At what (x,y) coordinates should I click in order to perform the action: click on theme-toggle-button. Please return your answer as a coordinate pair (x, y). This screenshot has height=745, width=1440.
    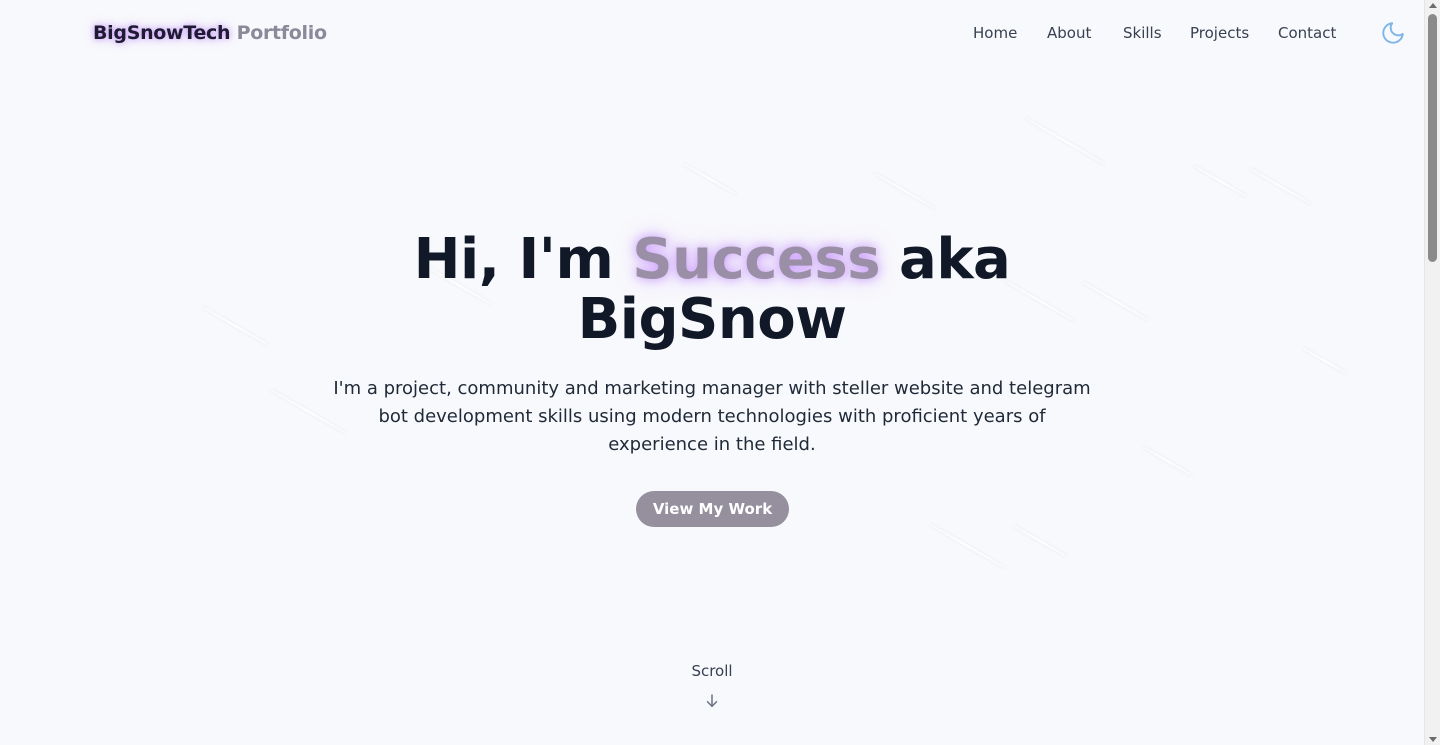
    Looking at the image, I should click on (1393, 33).